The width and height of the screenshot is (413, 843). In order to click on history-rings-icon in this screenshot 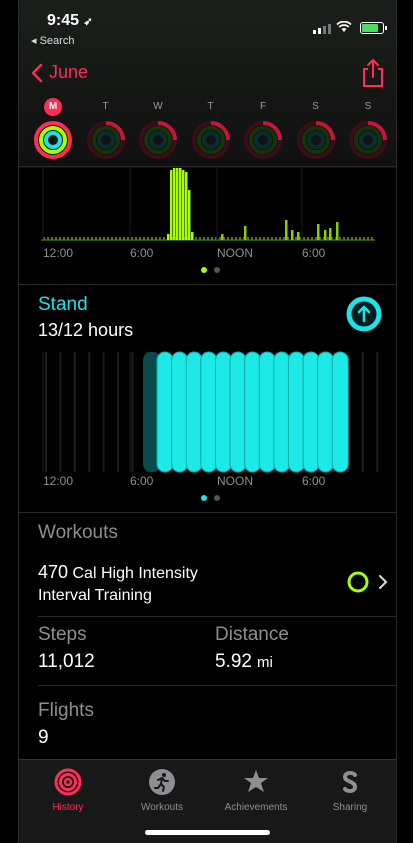, I will do `click(68, 782)`.